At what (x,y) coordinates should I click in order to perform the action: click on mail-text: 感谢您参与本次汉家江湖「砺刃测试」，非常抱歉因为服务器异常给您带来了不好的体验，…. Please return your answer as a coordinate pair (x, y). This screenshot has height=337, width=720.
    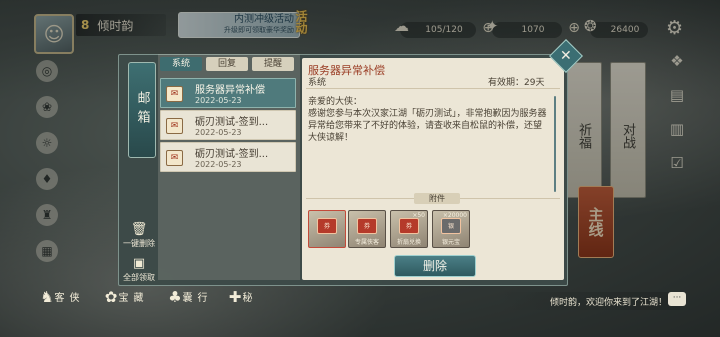
    Looking at the image, I should click on (427, 126).